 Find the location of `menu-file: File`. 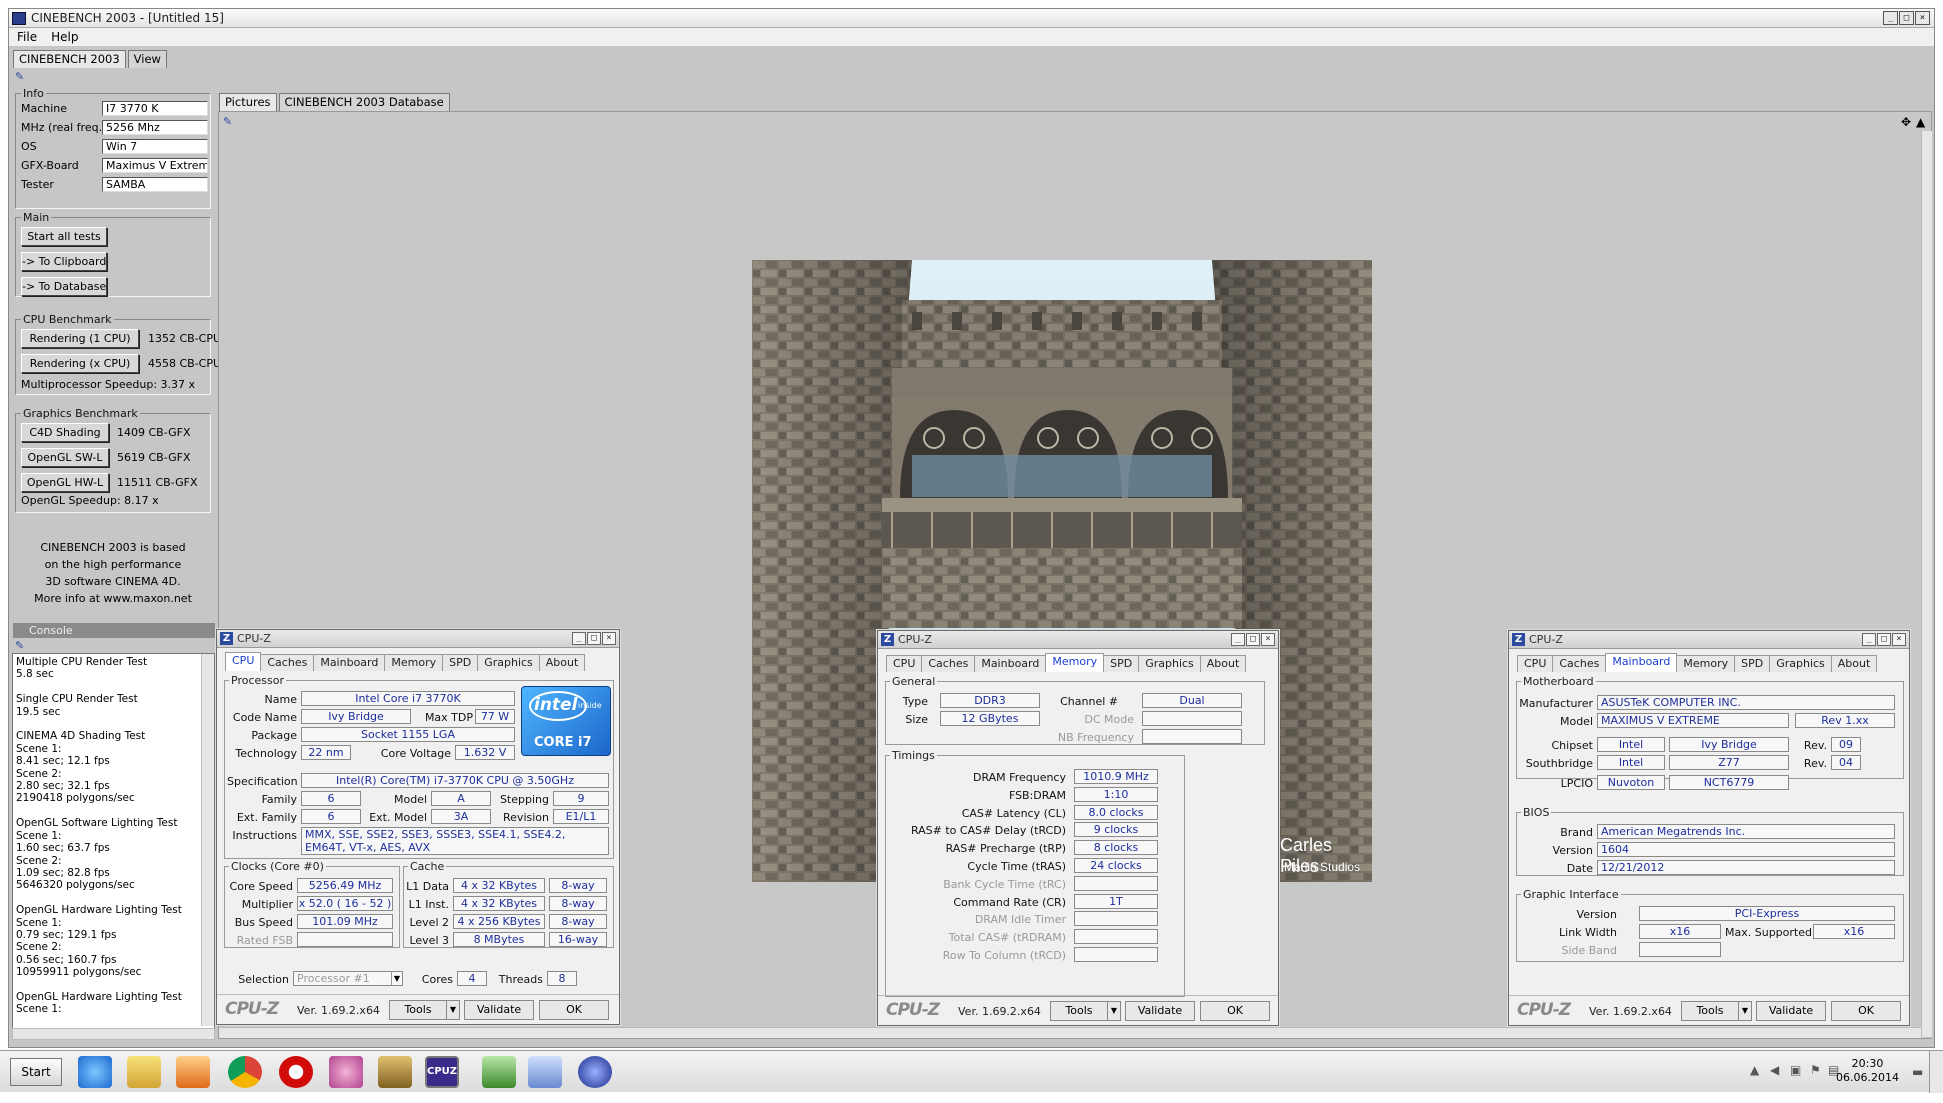

menu-file: File is located at coordinates (27, 37).